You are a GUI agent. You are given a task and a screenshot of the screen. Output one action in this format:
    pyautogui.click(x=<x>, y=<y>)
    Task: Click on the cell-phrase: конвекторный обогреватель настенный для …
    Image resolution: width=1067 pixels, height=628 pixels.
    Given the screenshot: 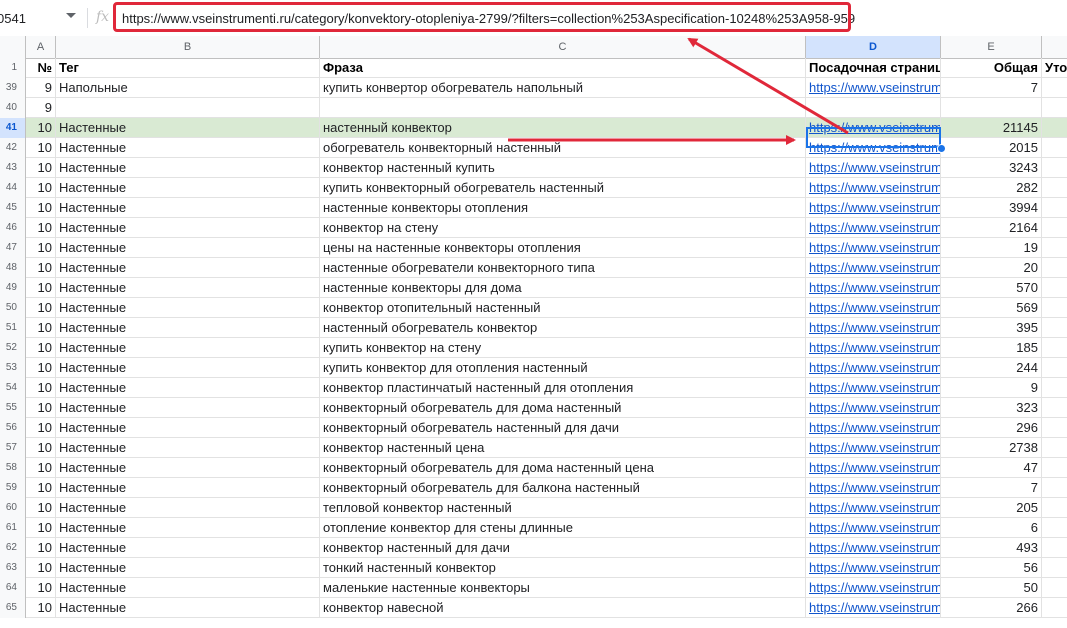 What is the action you would take?
    pyautogui.click(x=563, y=427)
    